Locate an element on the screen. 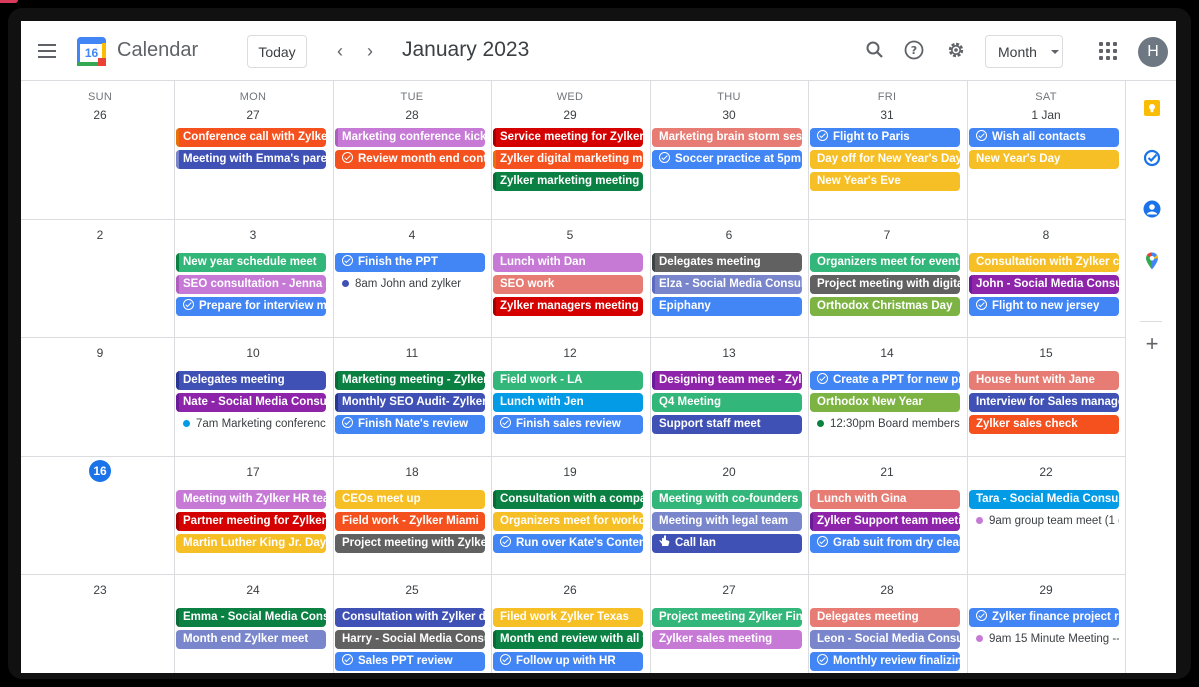  event-chip: Day off for New Year's Day is located at coordinates (885, 159).